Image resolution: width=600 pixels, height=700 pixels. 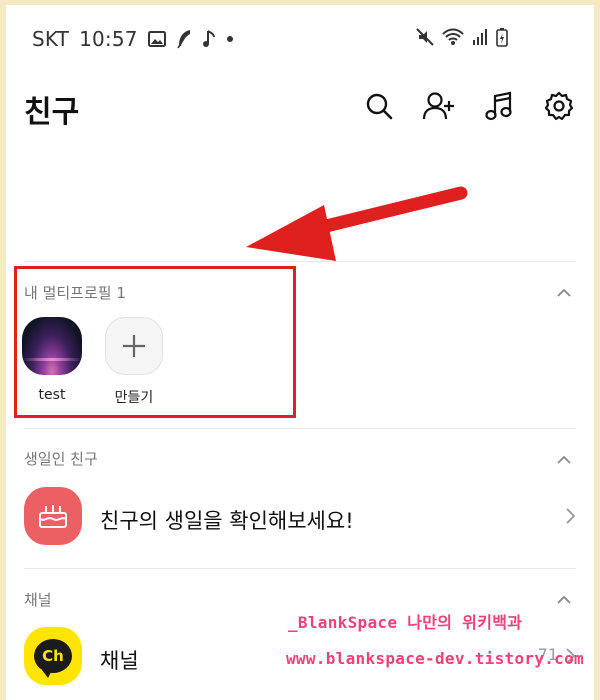 I want to click on music-icon, so click(x=499, y=106).